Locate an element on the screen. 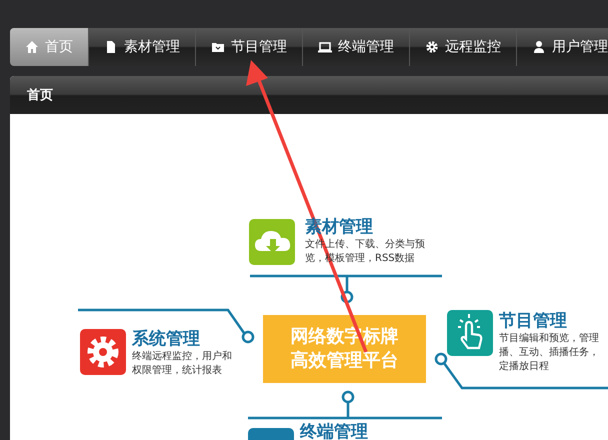 This screenshot has width=608, height=440. user-icon is located at coordinates (539, 47).